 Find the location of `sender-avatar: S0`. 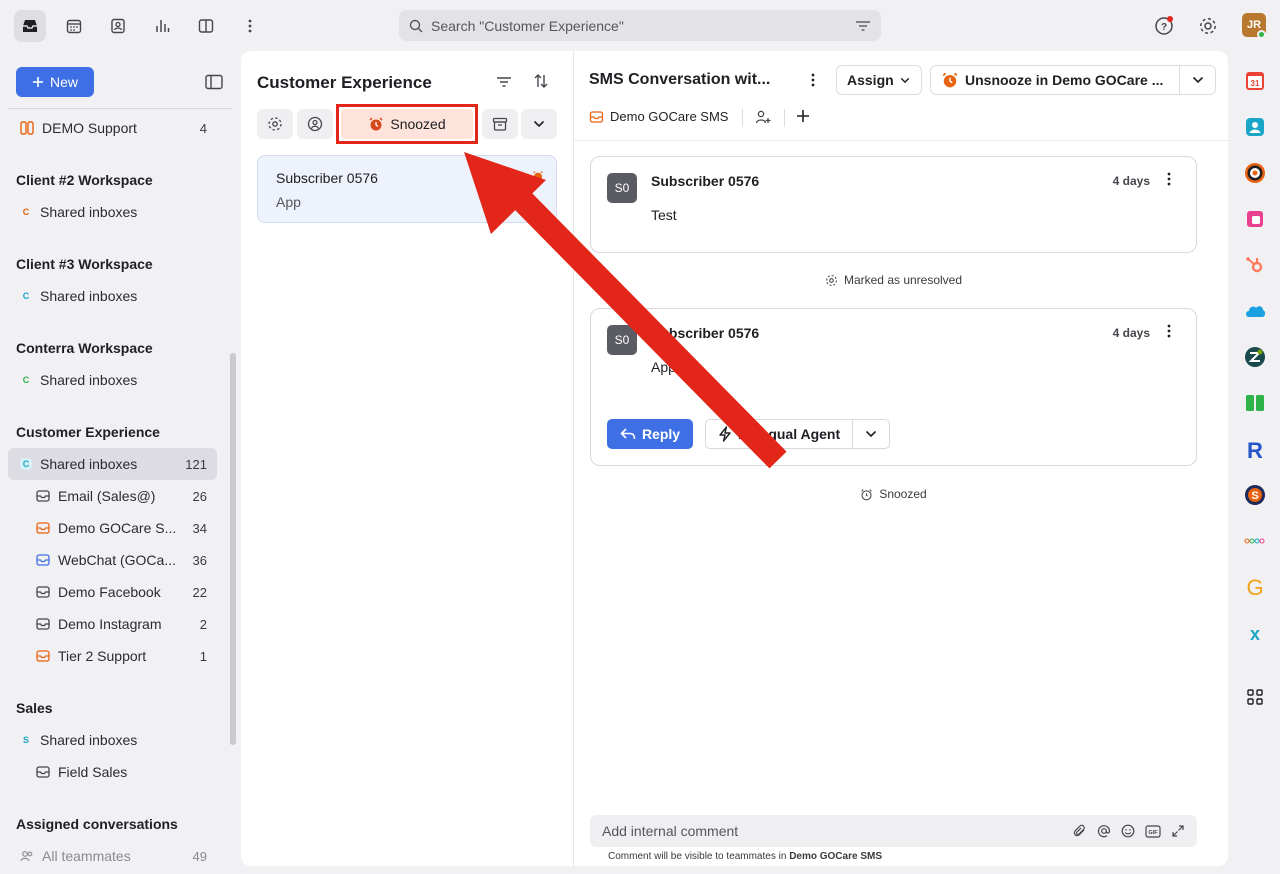

sender-avatar: S0 is located at coordinates (622, 340).